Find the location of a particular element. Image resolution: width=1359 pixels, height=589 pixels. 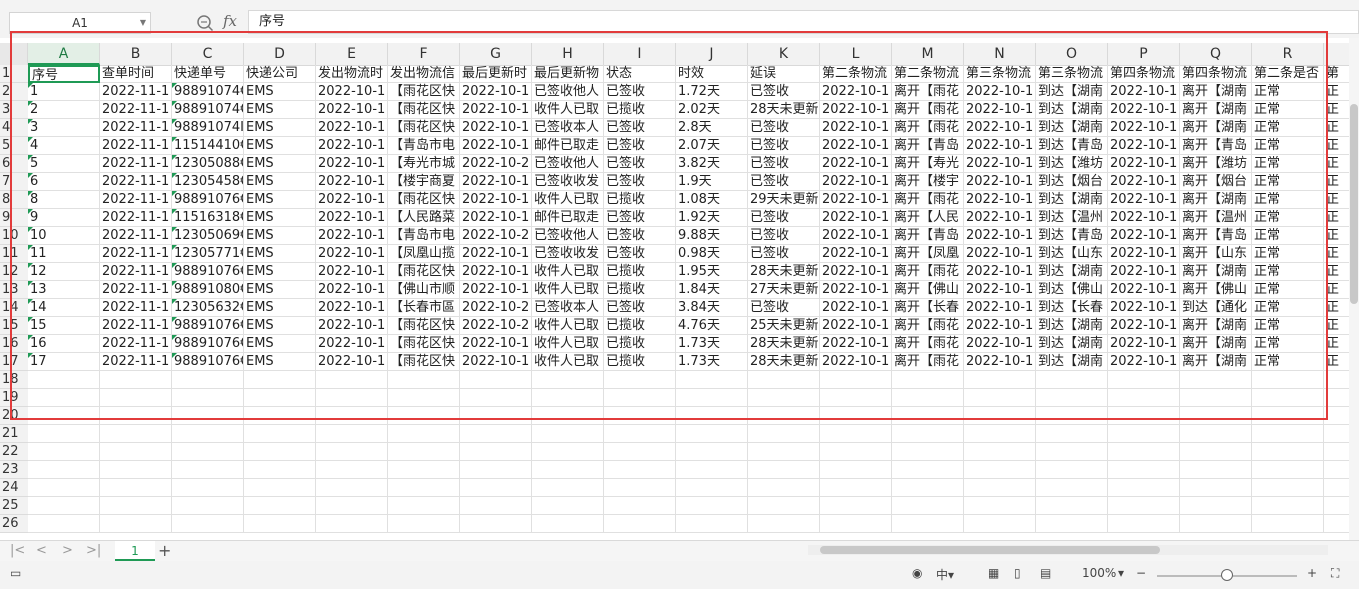

row-header: 21 is located at coordinates (14, 434).